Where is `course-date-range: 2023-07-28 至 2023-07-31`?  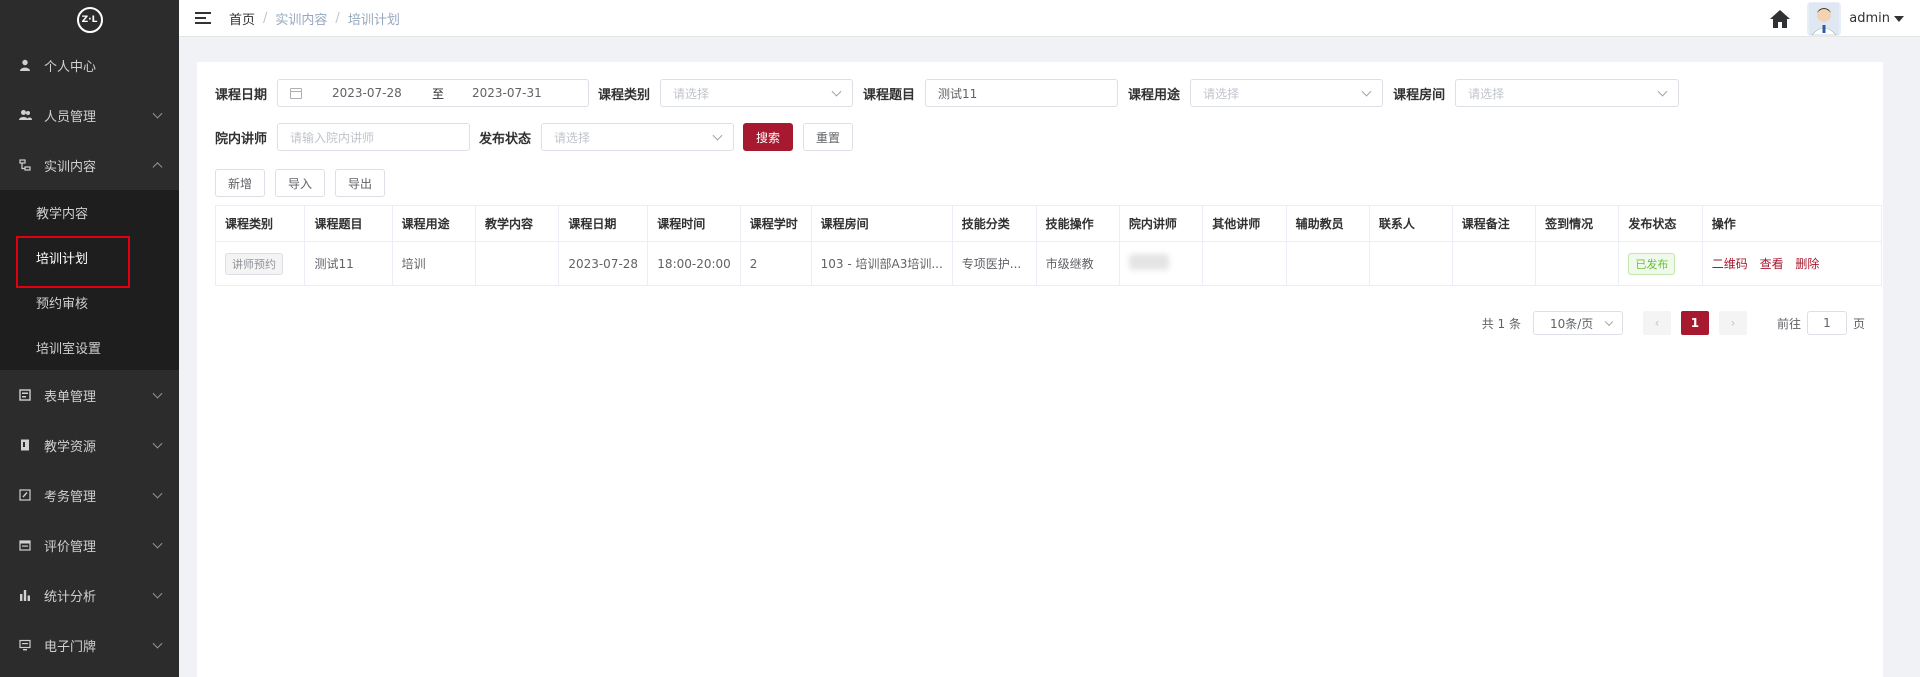
course-date-range: 2023-07-28 至 2023-07-31 is located at coordinates (433, 93).